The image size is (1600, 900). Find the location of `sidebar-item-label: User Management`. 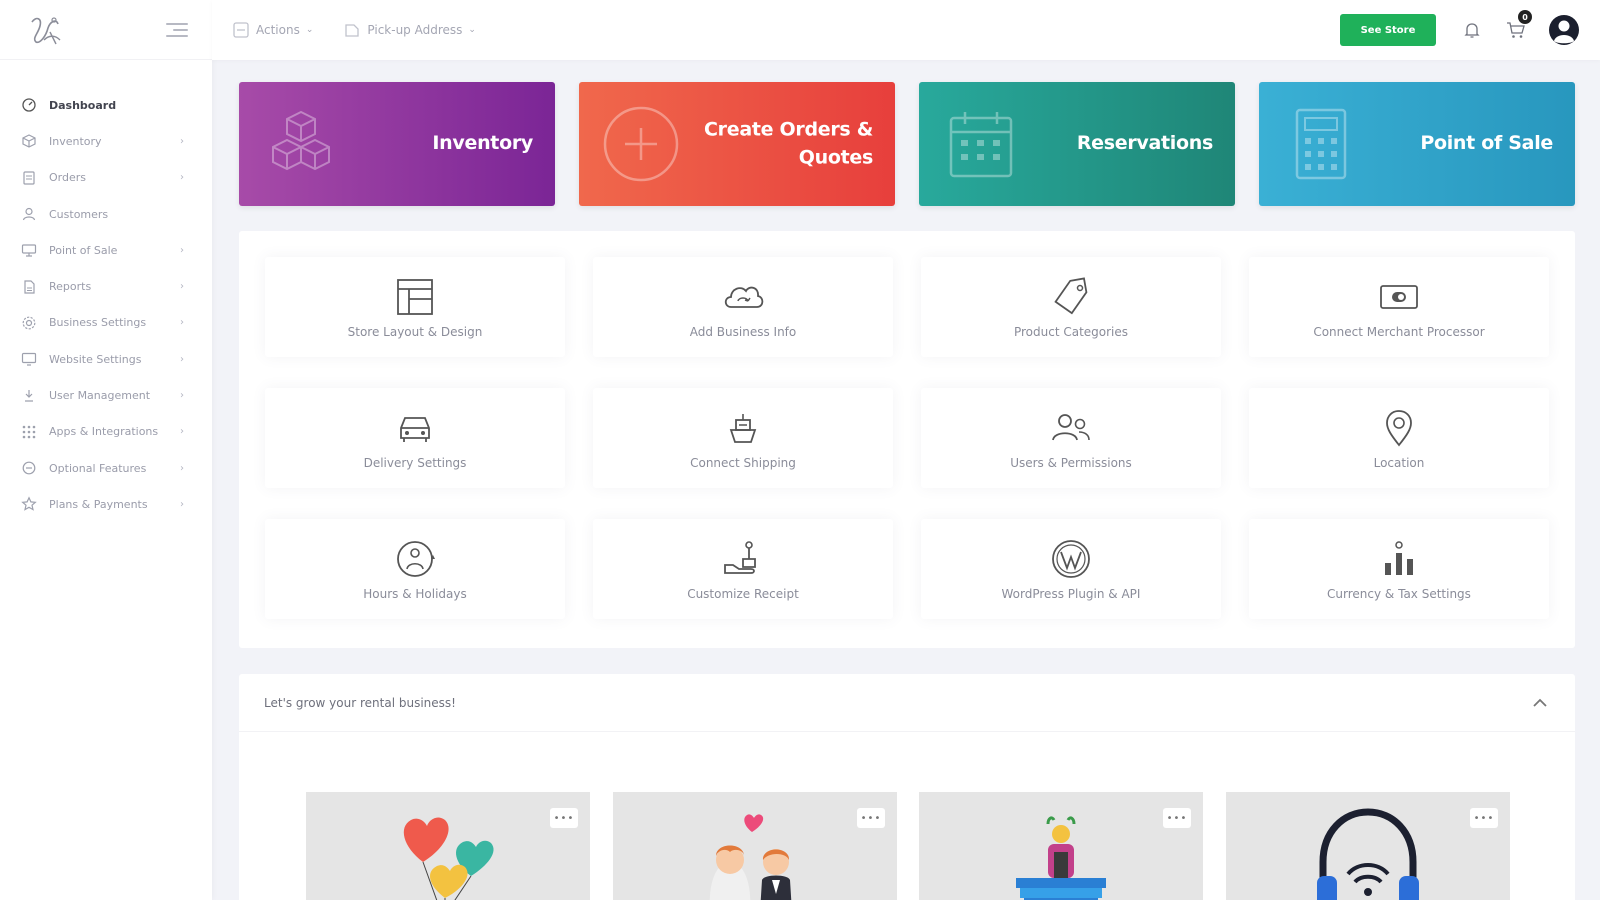

sidebar-item-label: User Management is located at coordinates (100, 396).